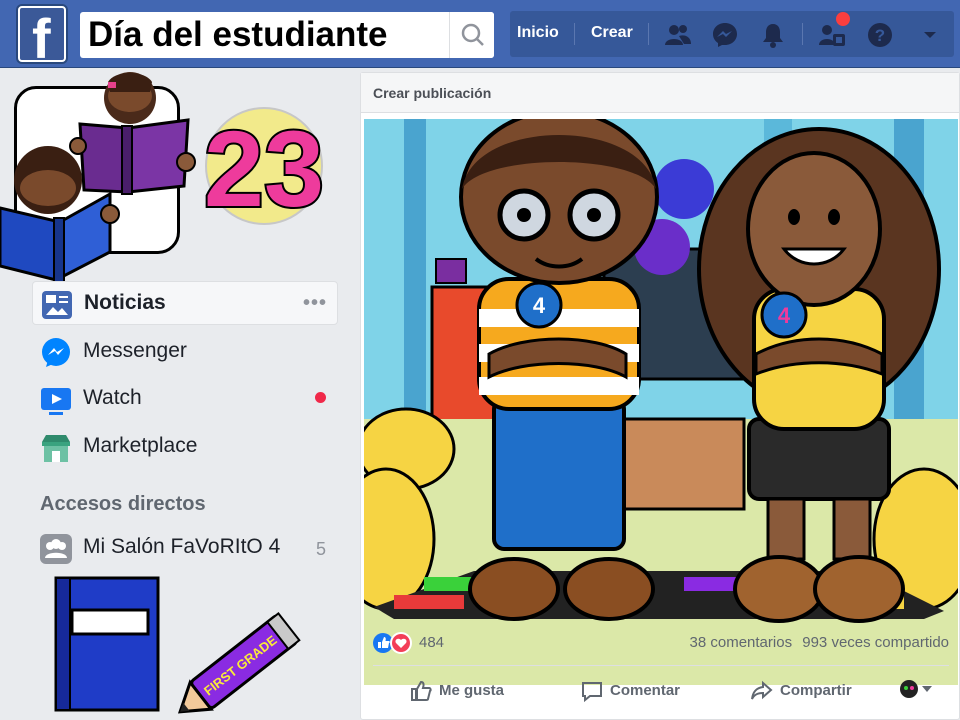  What do you see at coordinates (238, 34) in the screenshot?
I see `search-query: Día del estudiante` at bounding box center [238, 34].